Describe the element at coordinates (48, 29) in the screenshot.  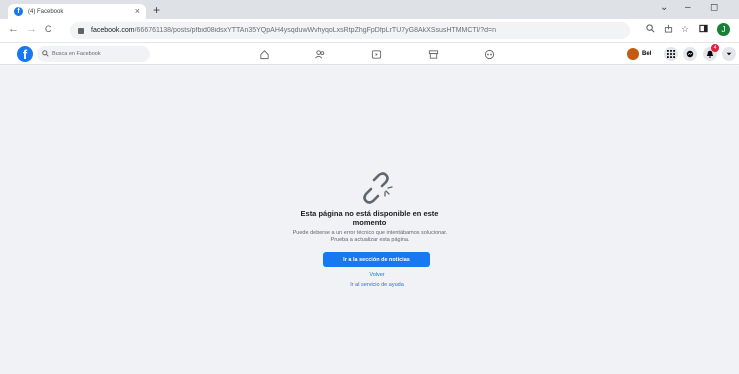
I see `reload-button: C` at that location.